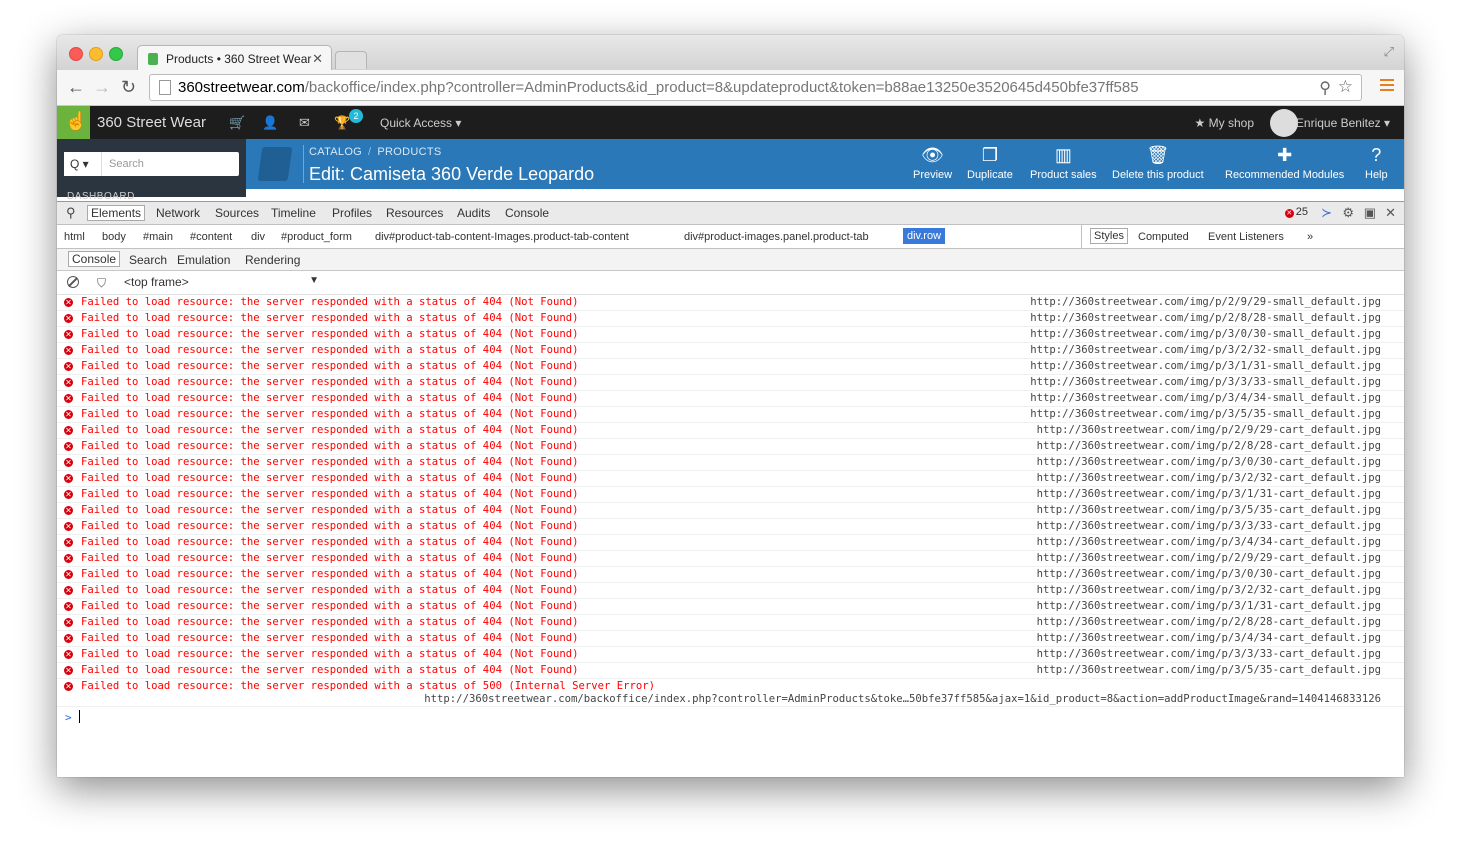  What do you see at coordinates (1345, 87) in the screenshot?
I see `bookmark-star-icon: ☆` at bounding box center [1345, 87].